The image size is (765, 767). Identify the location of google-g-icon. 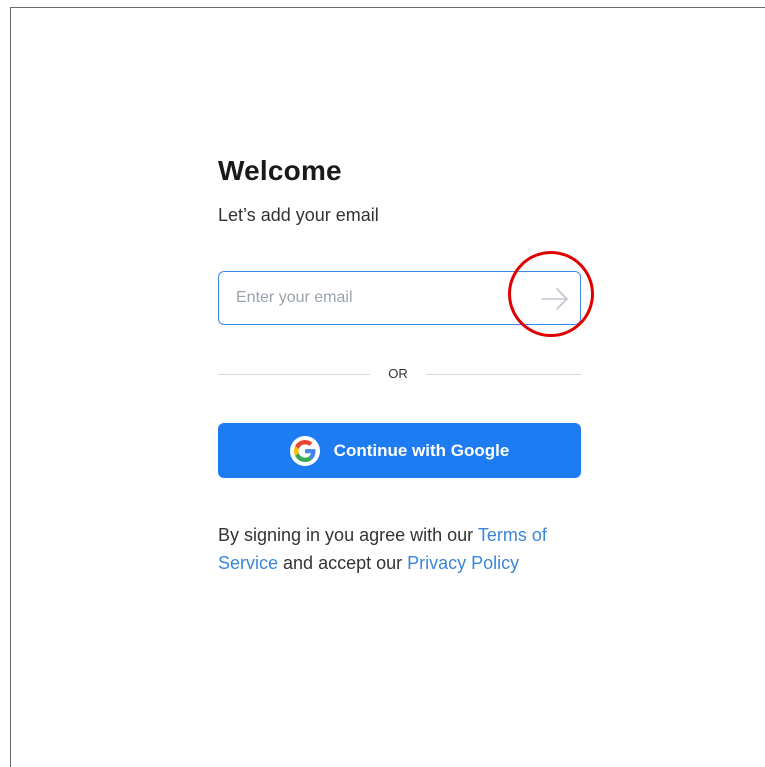
(304, 450).